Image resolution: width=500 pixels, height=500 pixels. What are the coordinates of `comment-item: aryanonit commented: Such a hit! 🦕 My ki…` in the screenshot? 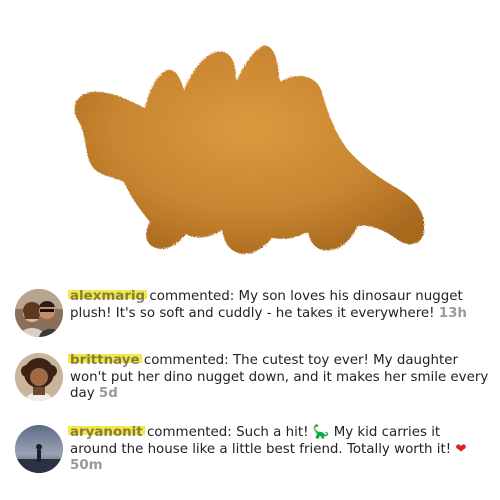 It's located at (250, 456).